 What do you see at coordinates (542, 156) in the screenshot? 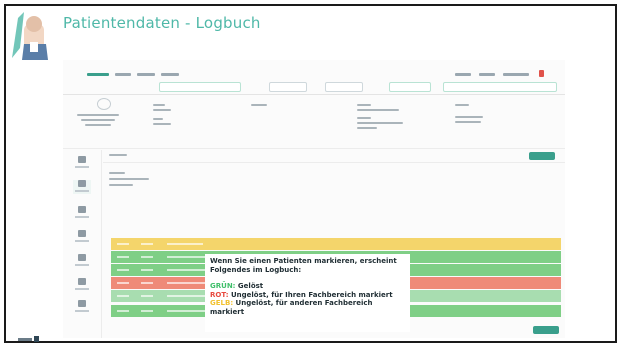
I see `new-entry-button` at bounding box center [542, 156].